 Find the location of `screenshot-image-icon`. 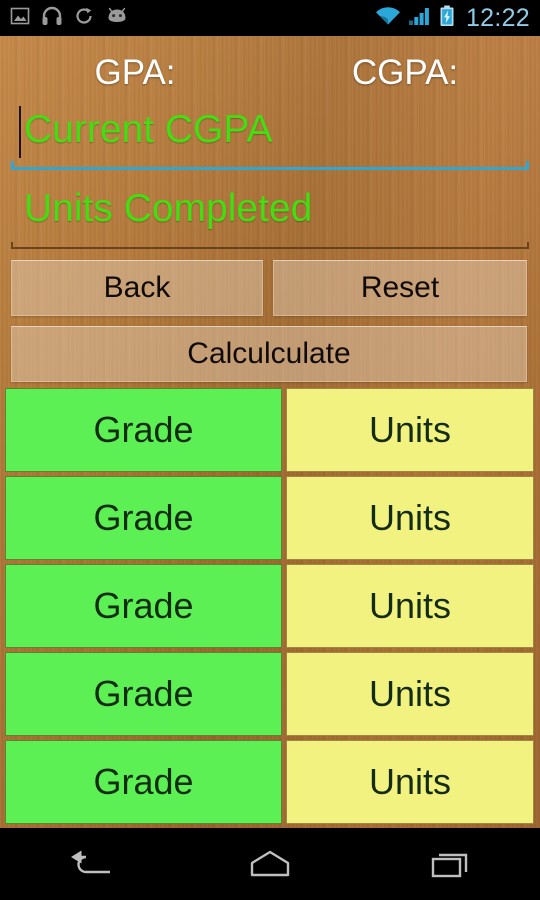

screenshot-image-icon is located at coordinates (20, 18).